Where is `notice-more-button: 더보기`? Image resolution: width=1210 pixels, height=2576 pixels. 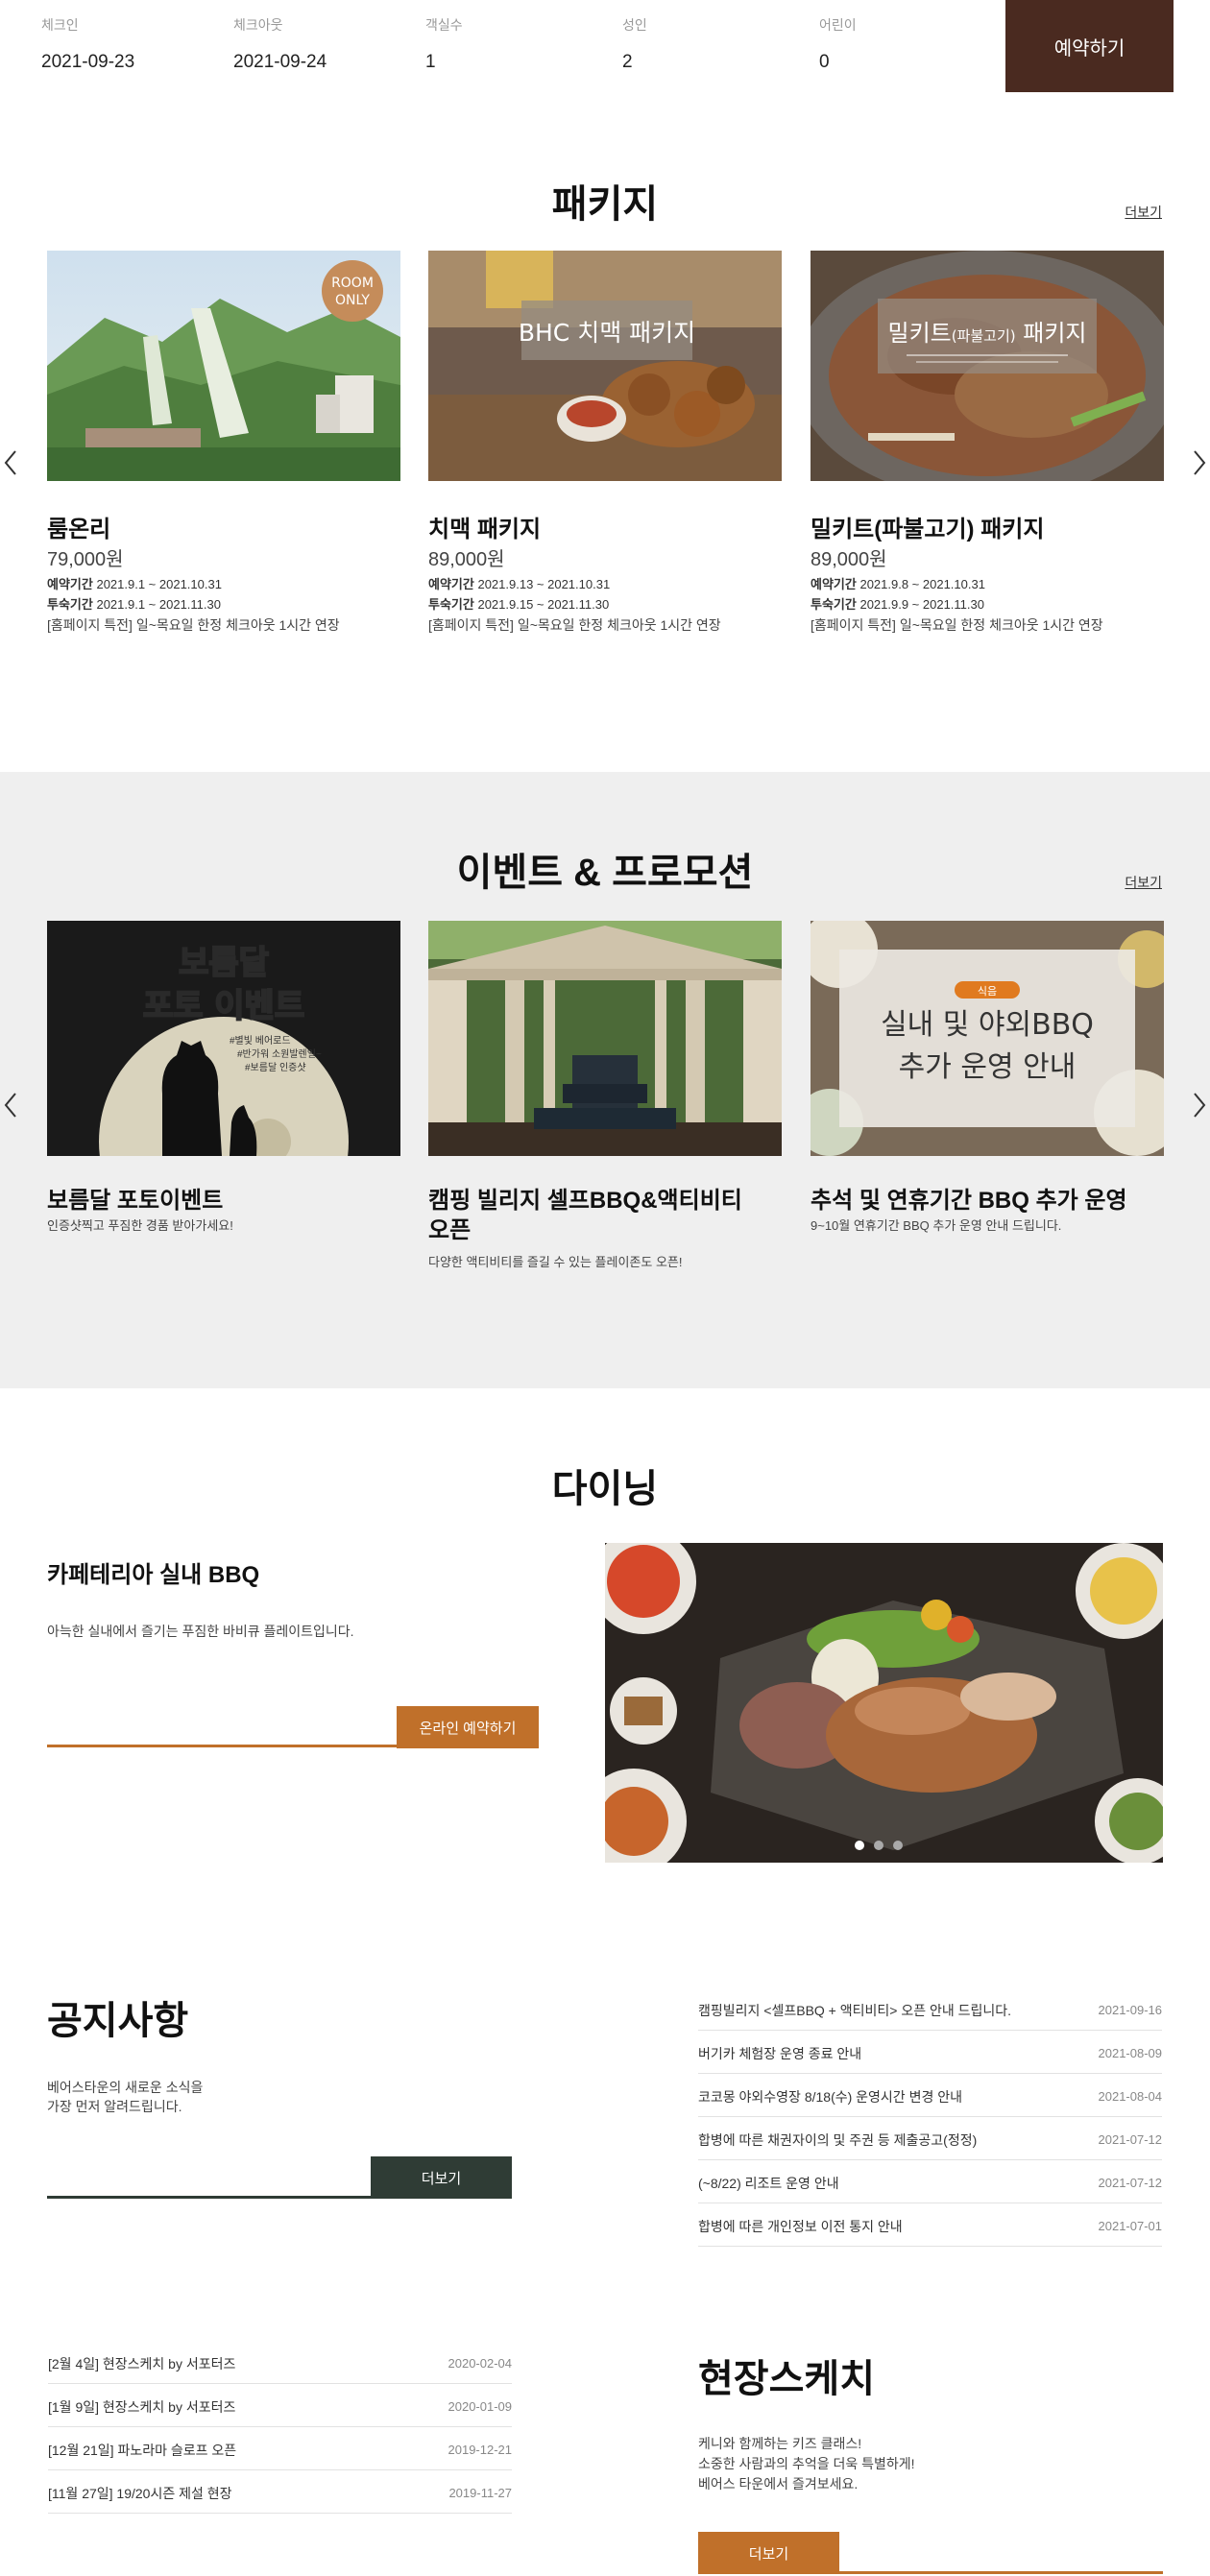
notice-more-button: 더보기 is located at coordinates (442, 2177).